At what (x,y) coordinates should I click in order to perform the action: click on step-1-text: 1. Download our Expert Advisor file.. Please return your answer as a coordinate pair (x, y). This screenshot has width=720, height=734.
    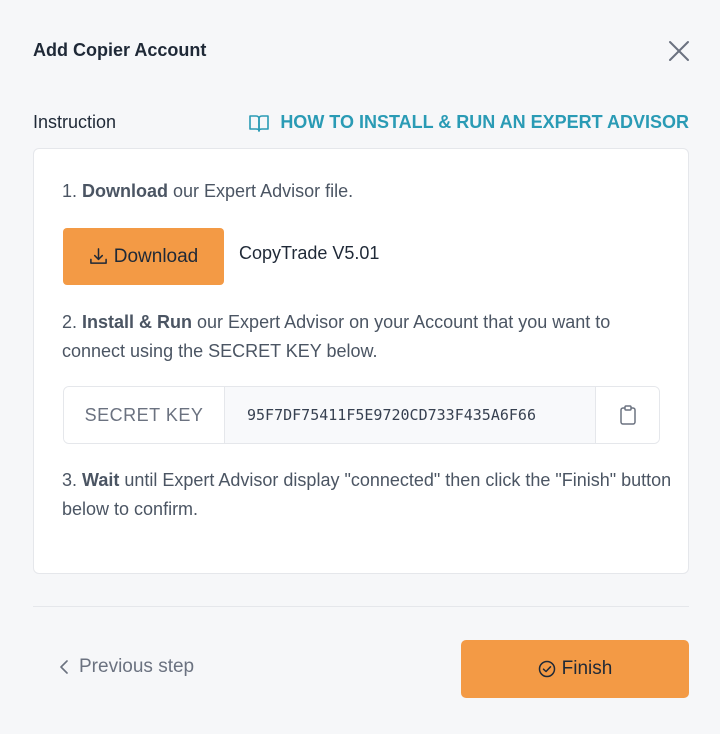
    Looking at the image, I should click on (208, 191).